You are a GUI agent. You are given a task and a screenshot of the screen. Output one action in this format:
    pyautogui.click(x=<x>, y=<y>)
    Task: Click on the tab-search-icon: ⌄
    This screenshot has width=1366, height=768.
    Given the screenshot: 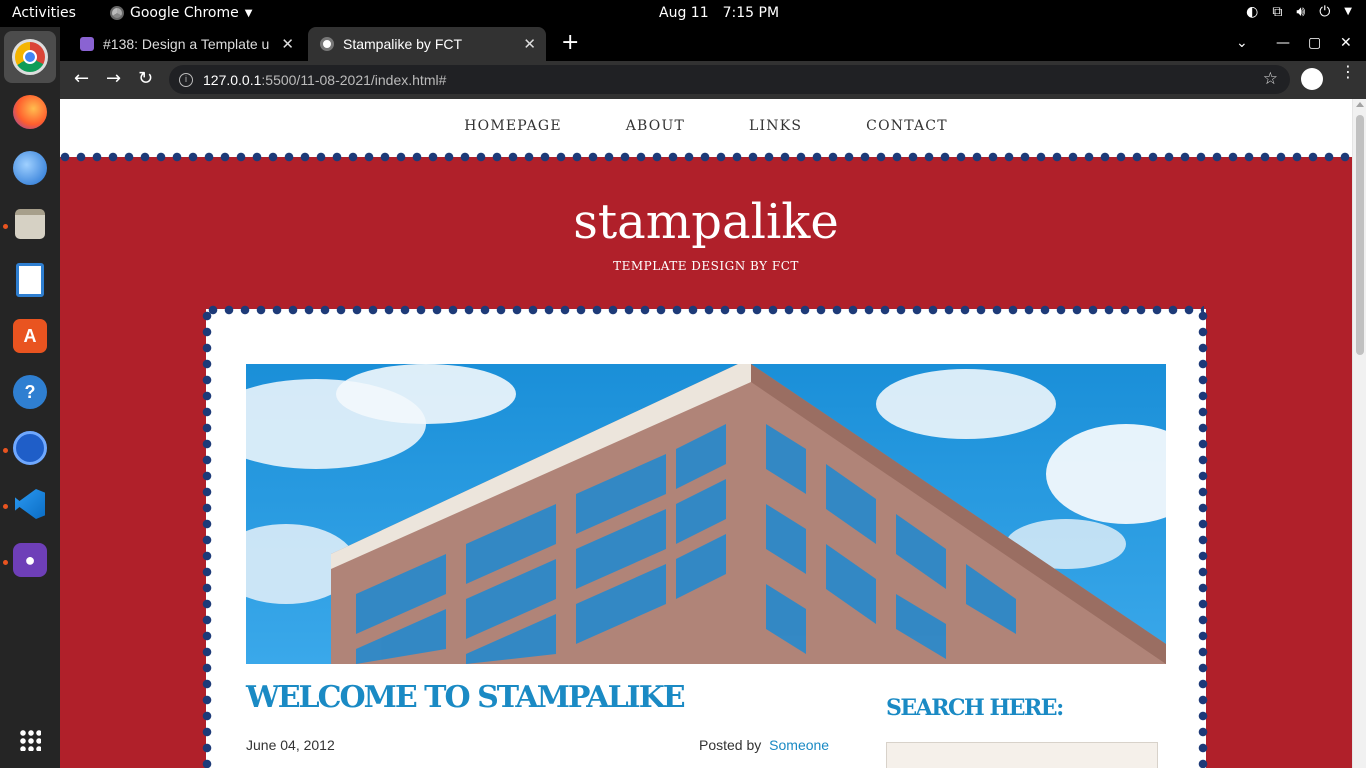 What is the action you would take?
    pyautogui.click(x=1242, y=43)
    